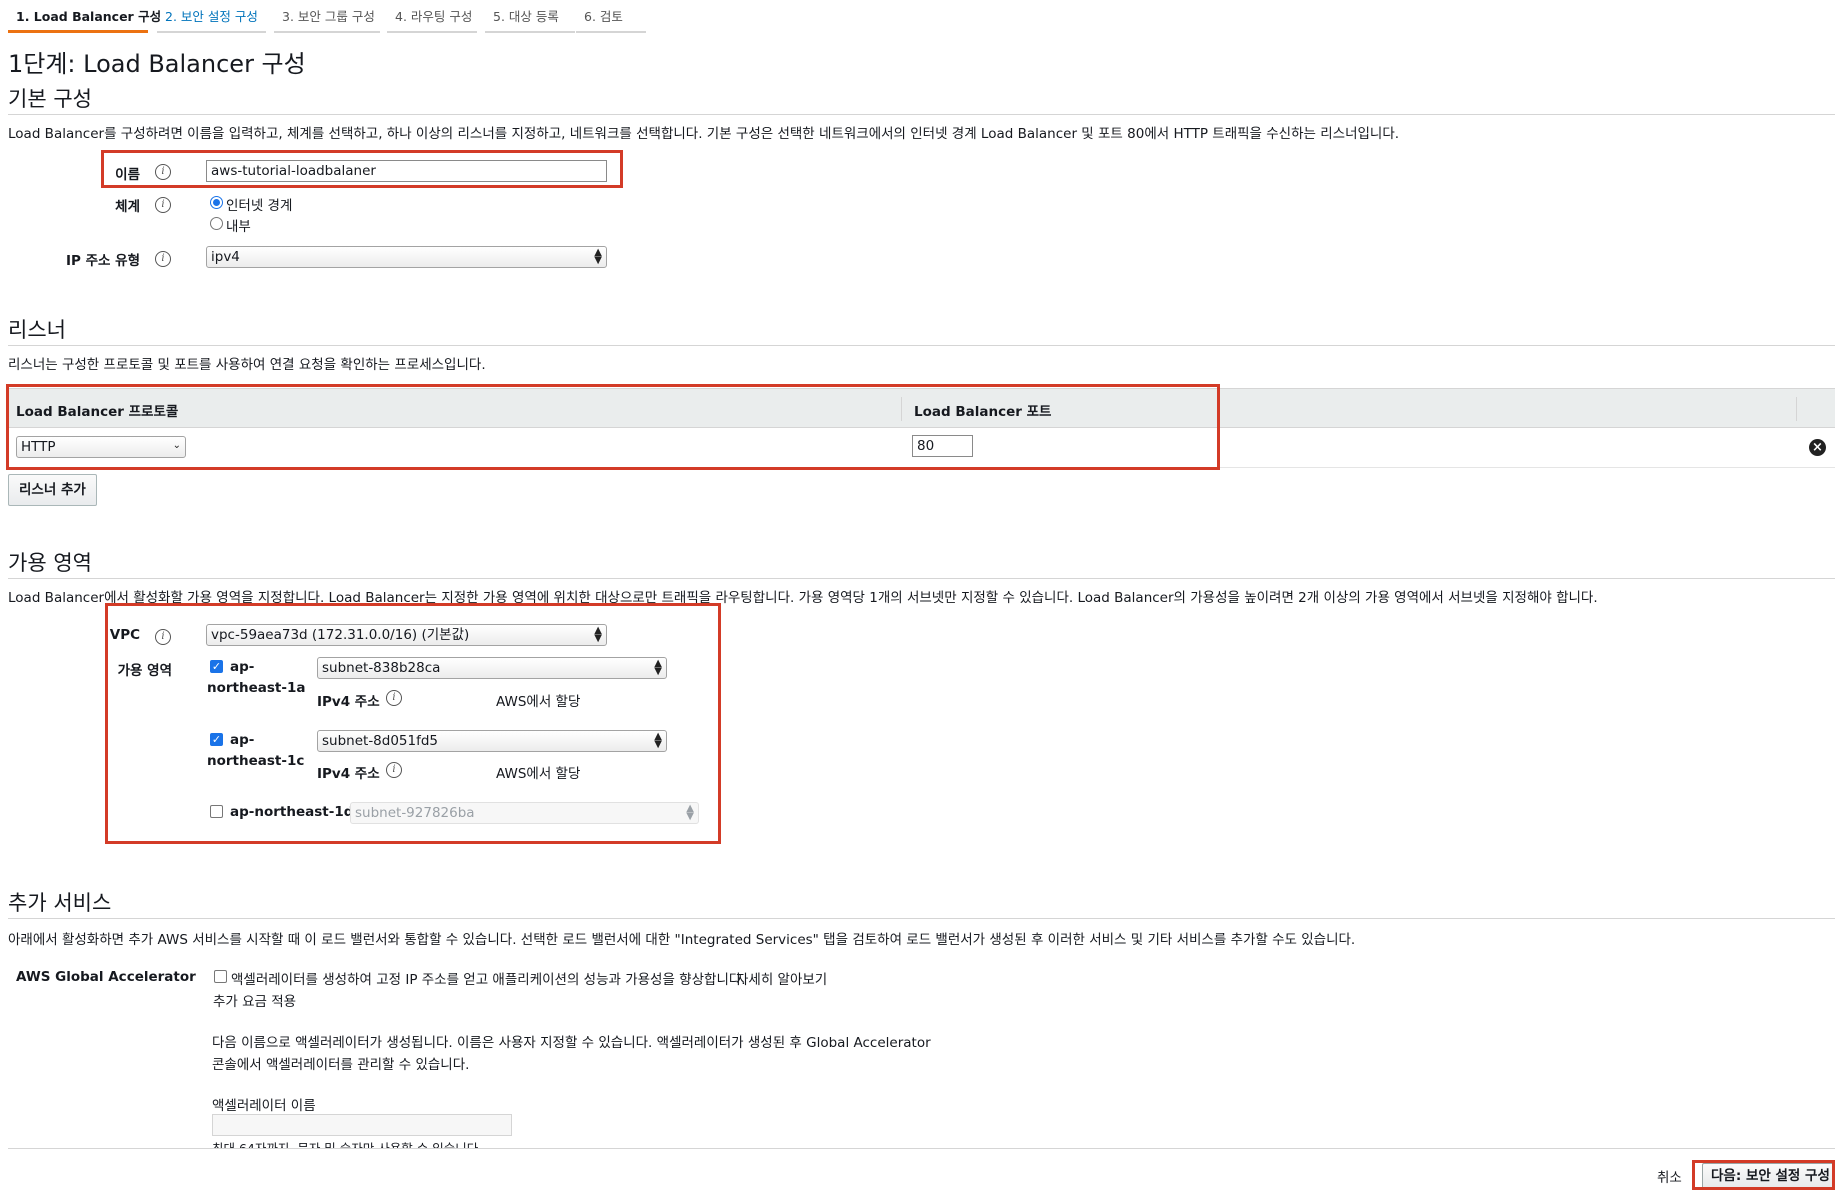 This screenshot has width=1835, height=1200. What do you see at coordinates (216, 739) in the screenshot?
I see `zone-1c-checkbox: ✓` at bounding box center [216, 739].